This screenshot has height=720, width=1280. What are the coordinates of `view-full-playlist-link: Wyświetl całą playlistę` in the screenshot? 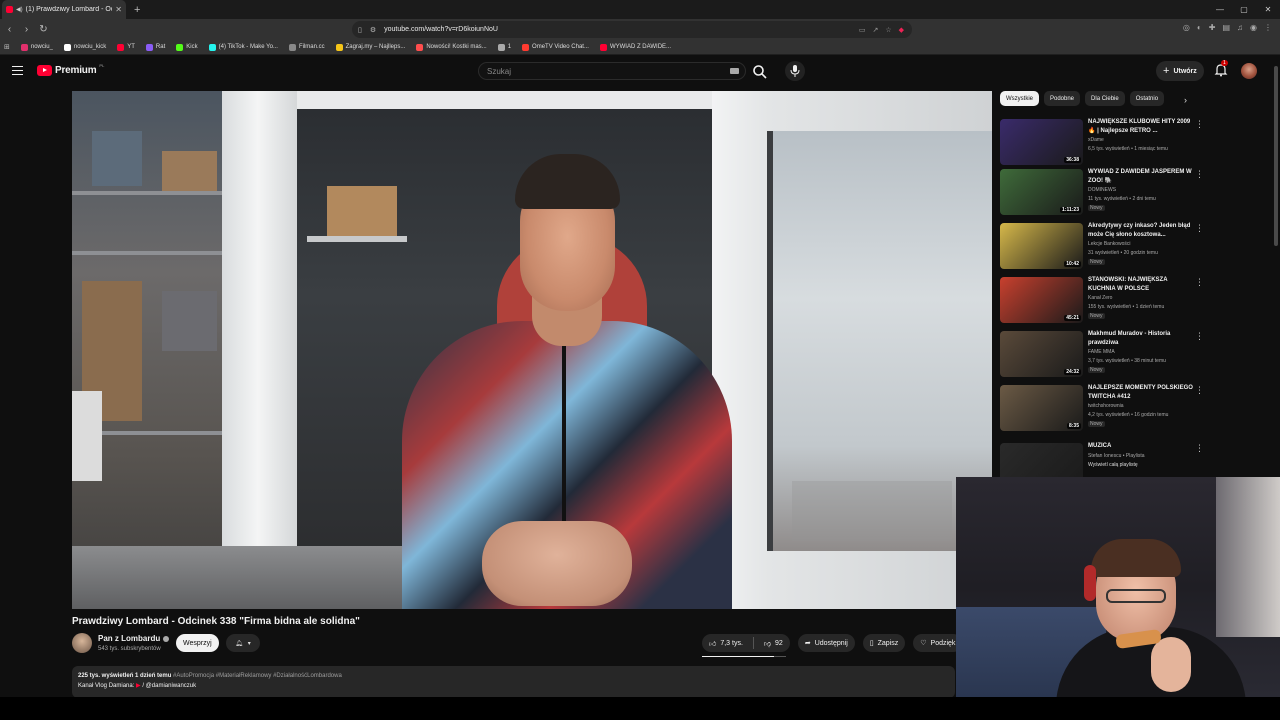 It's located at (1113, 465).